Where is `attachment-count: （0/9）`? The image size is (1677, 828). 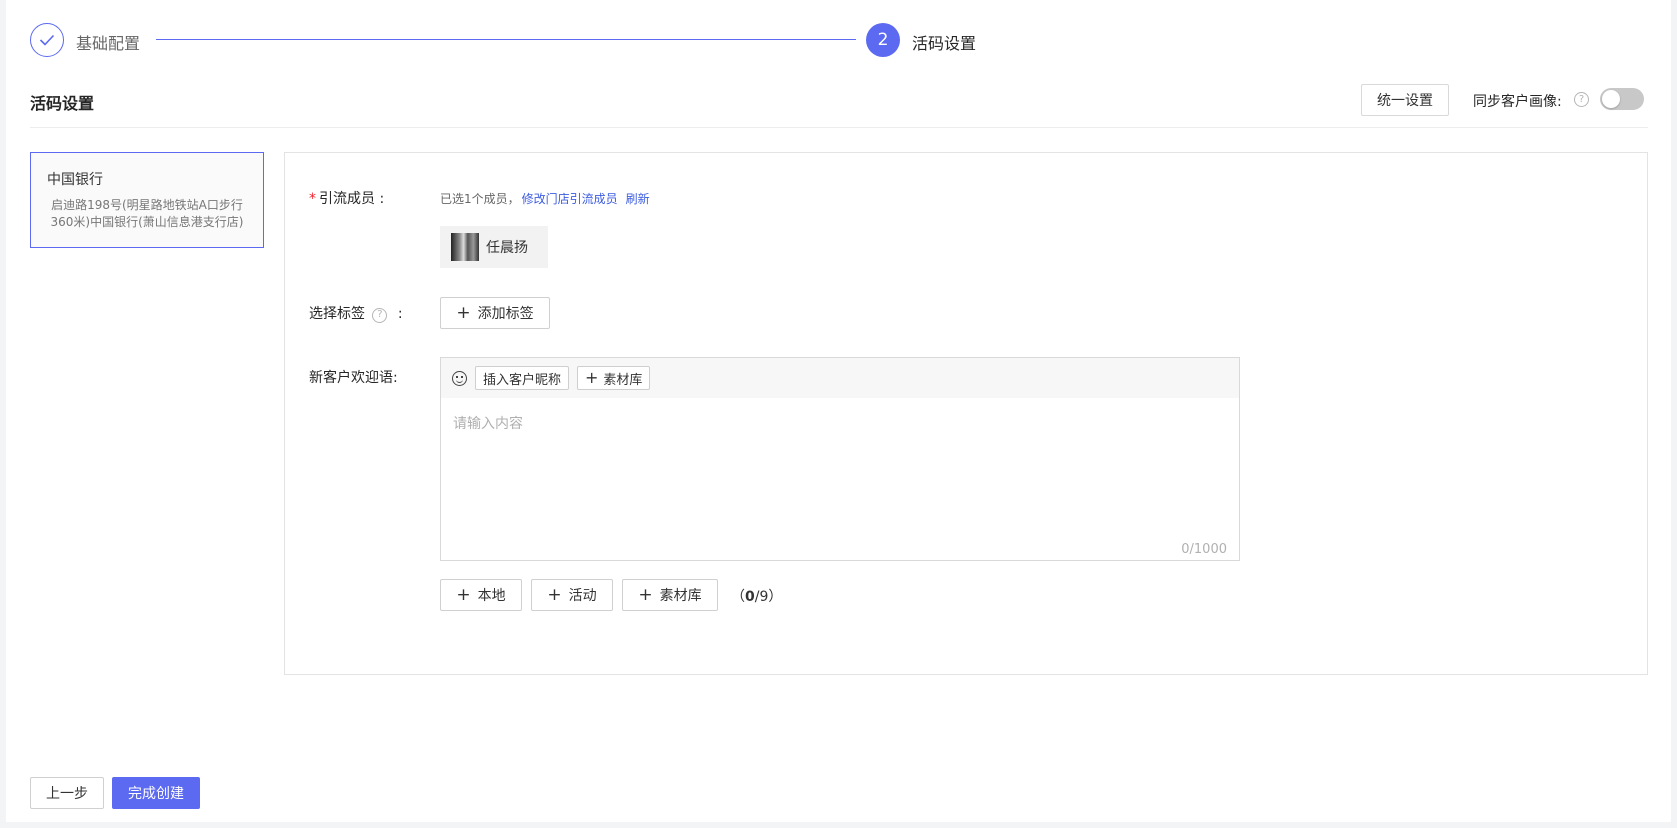 attachment-count: （0/9） is located at coordinates (756, 596).